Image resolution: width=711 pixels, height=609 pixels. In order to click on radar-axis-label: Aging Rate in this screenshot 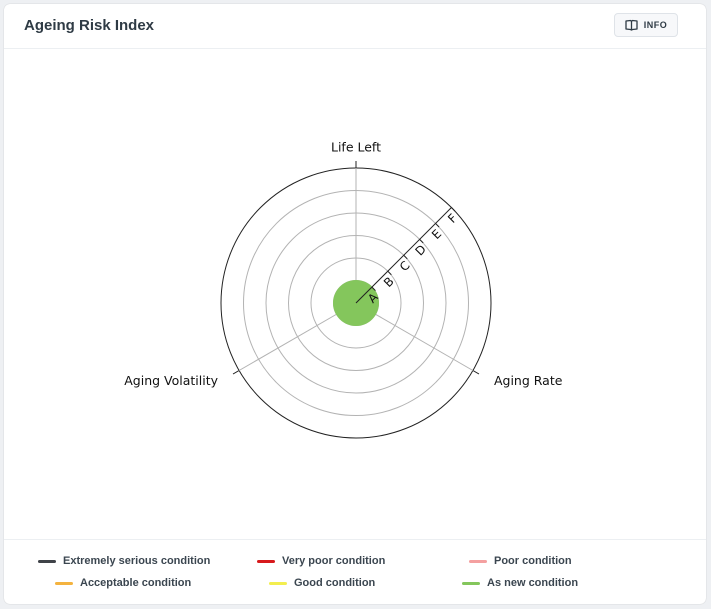, I will do `click(528, 380)`.